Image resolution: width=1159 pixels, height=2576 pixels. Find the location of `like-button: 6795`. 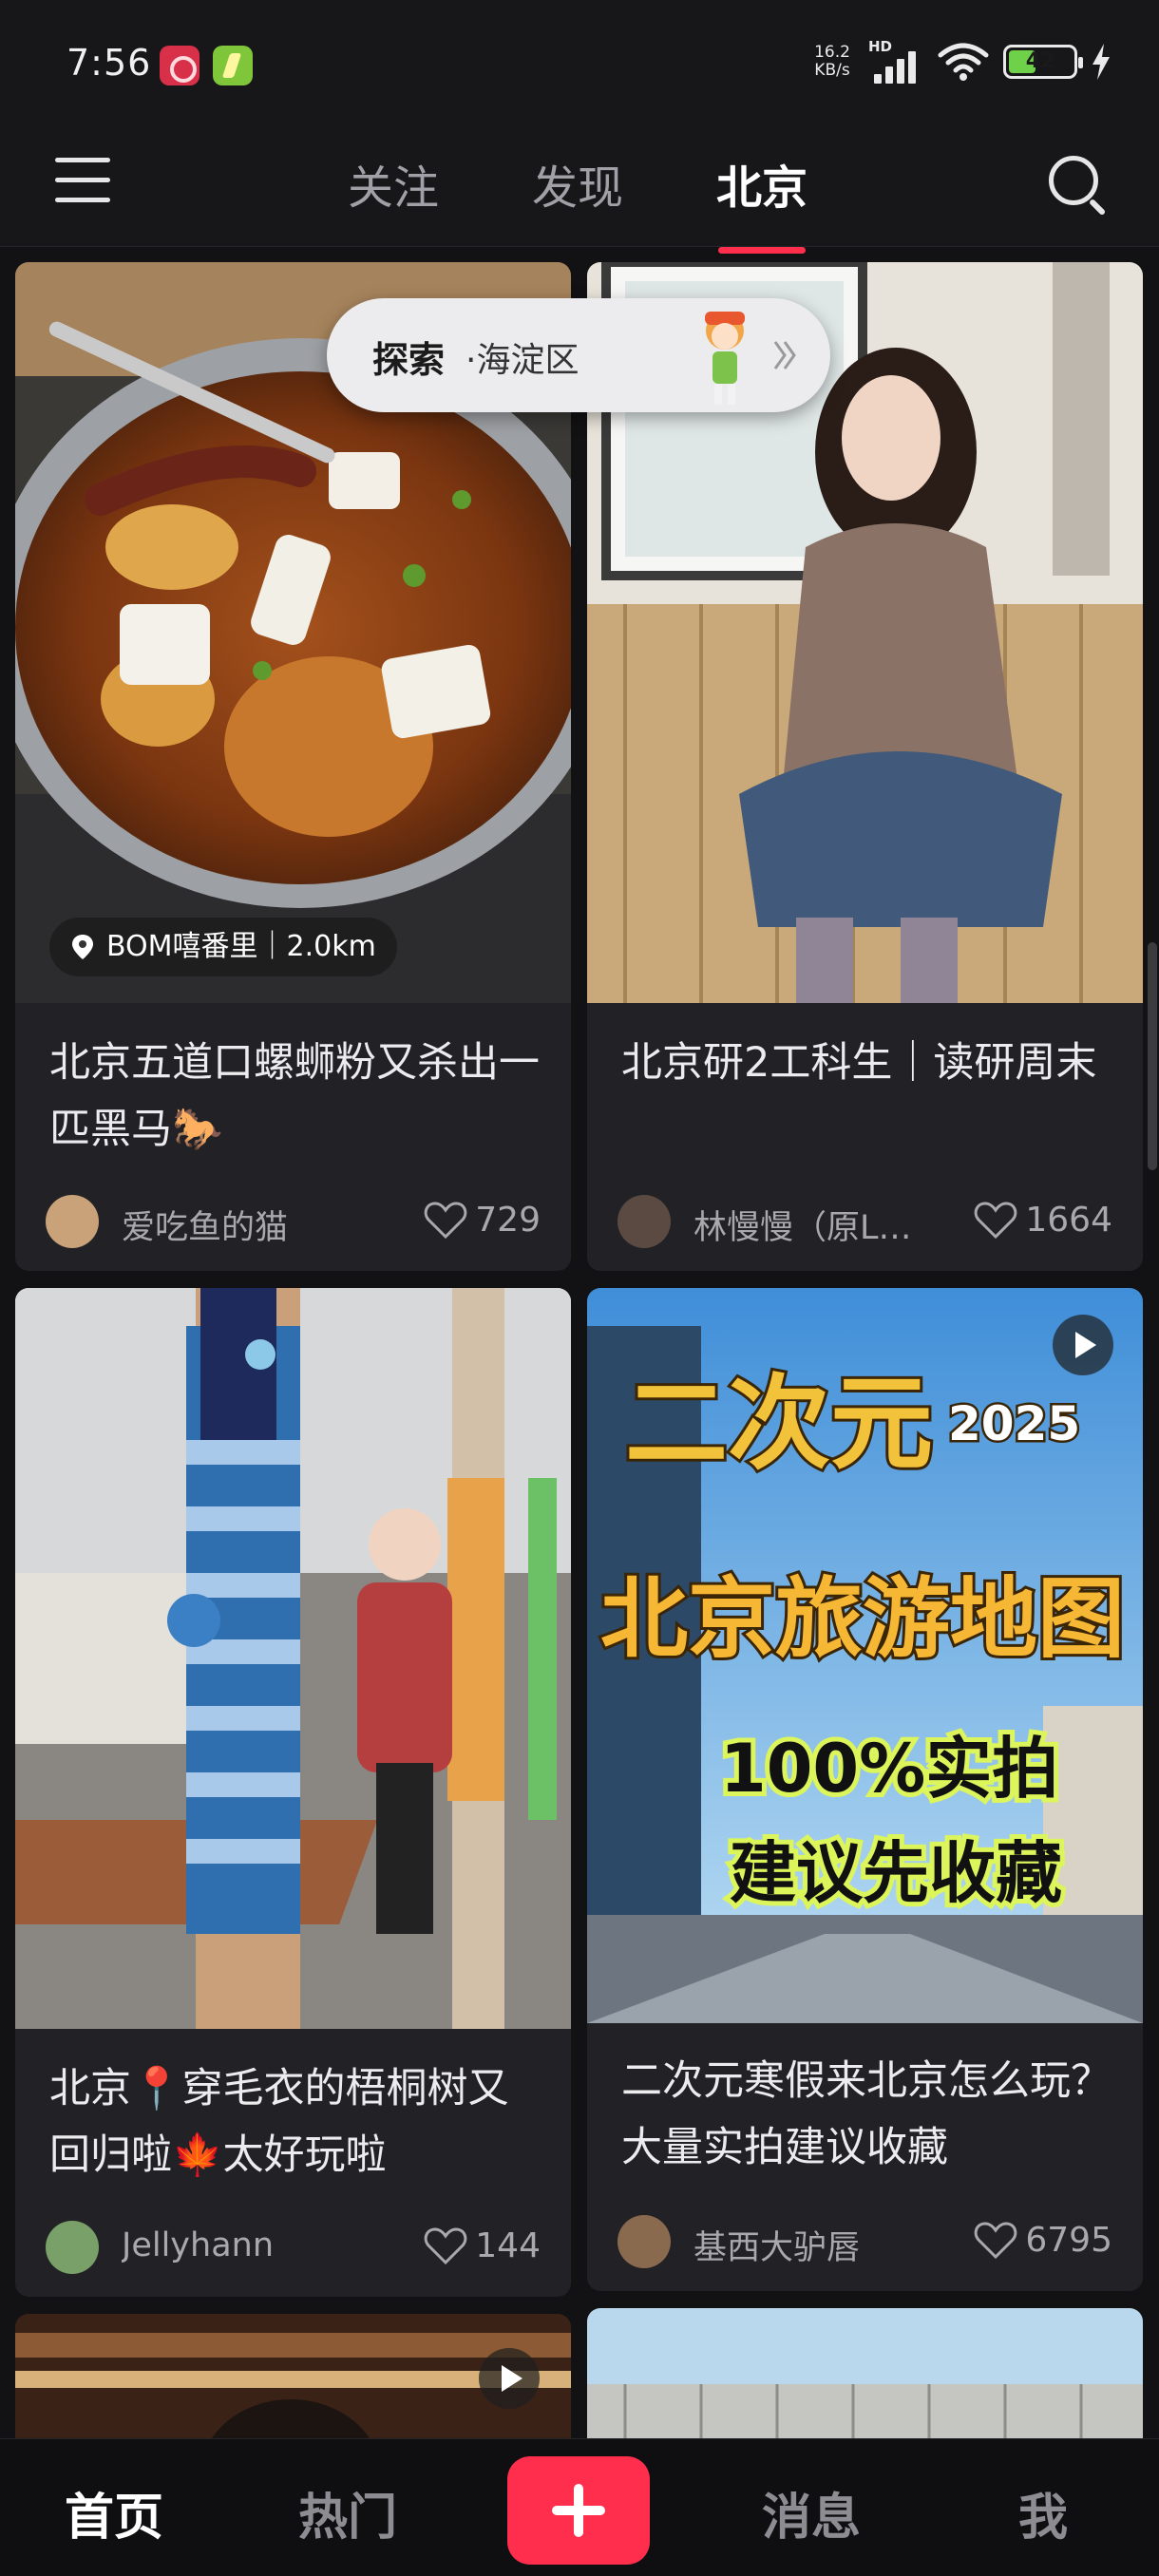

like-button: 6795 is located at coordinates (1043, 2240).